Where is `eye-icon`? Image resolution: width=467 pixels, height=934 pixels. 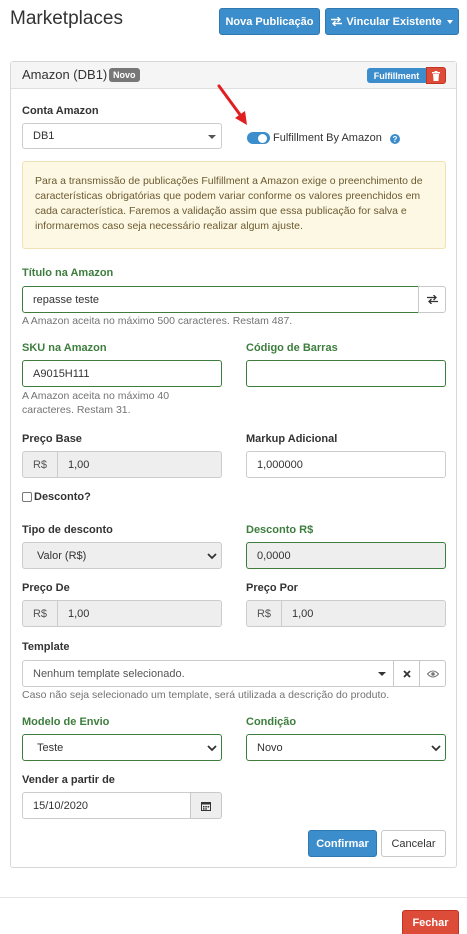 eye-icon is located at coordinates (432, 673).